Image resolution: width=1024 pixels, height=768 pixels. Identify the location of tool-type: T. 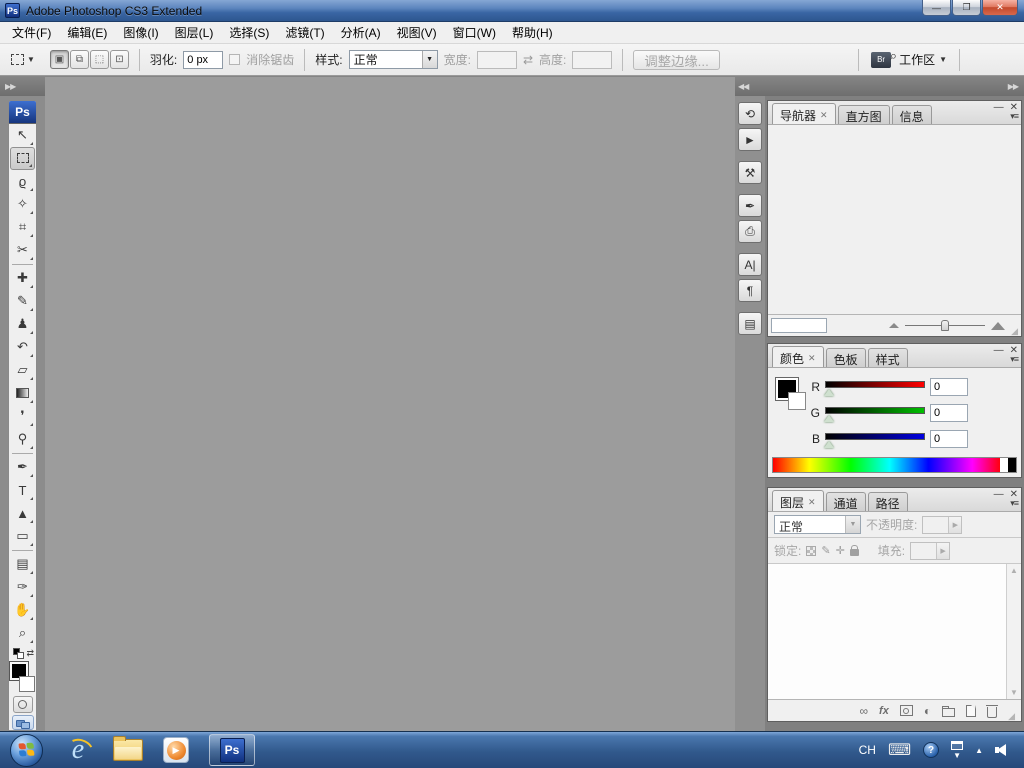
(22, 490).